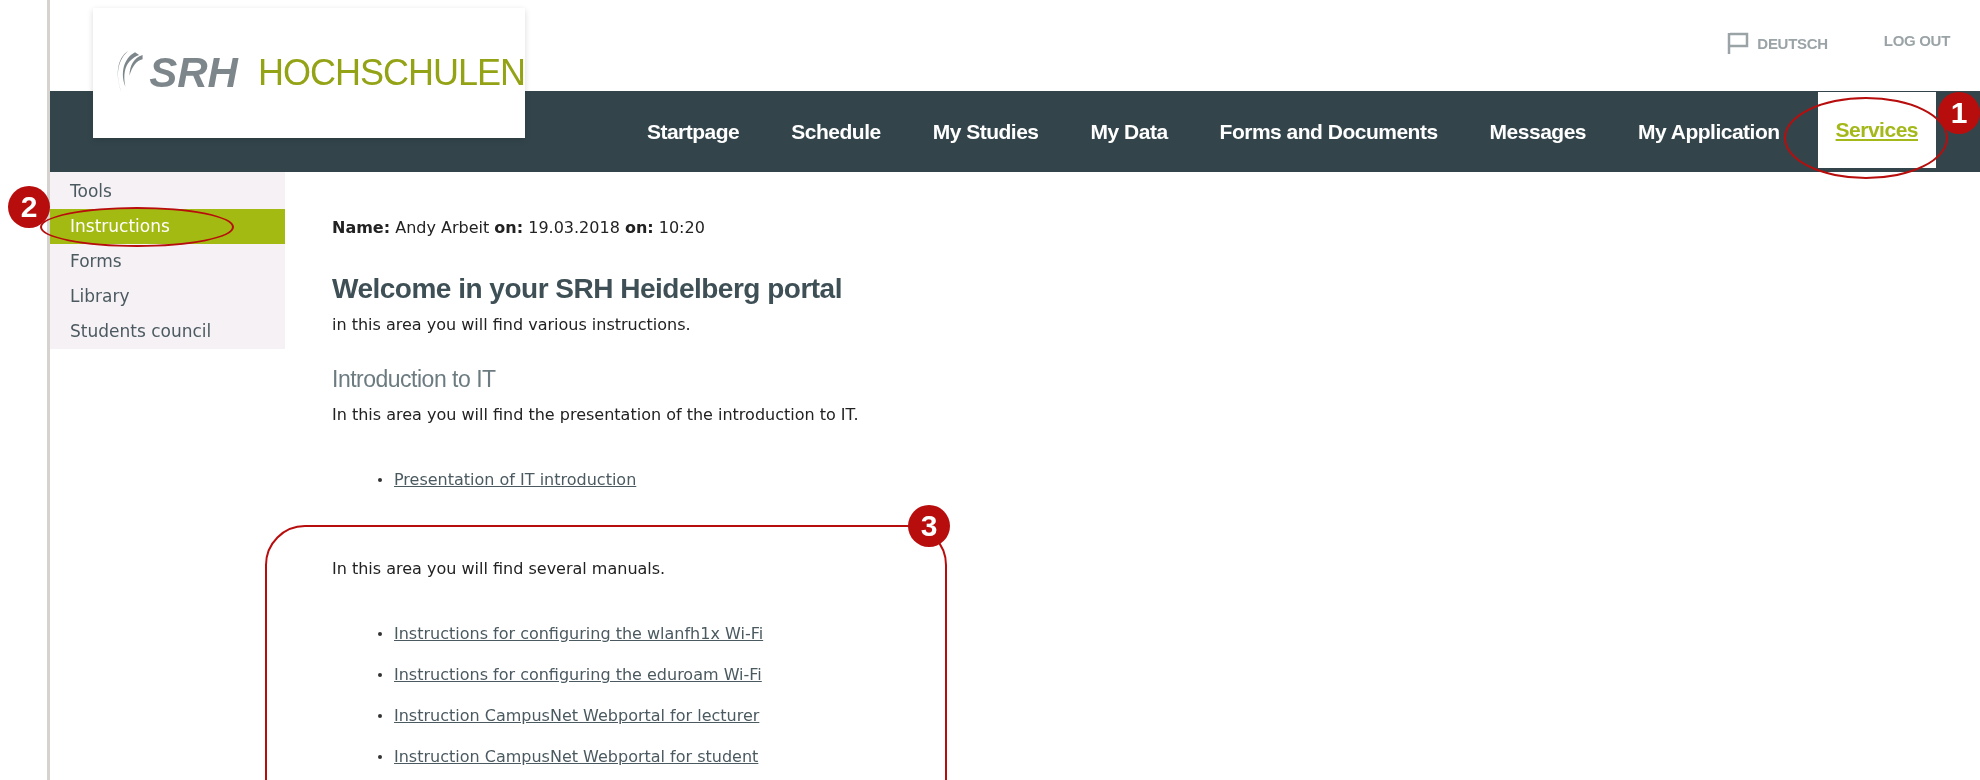  Describe the element at coordinates (1537, 131) in the screenshot. I see `nav-tab: Messages` at that location.